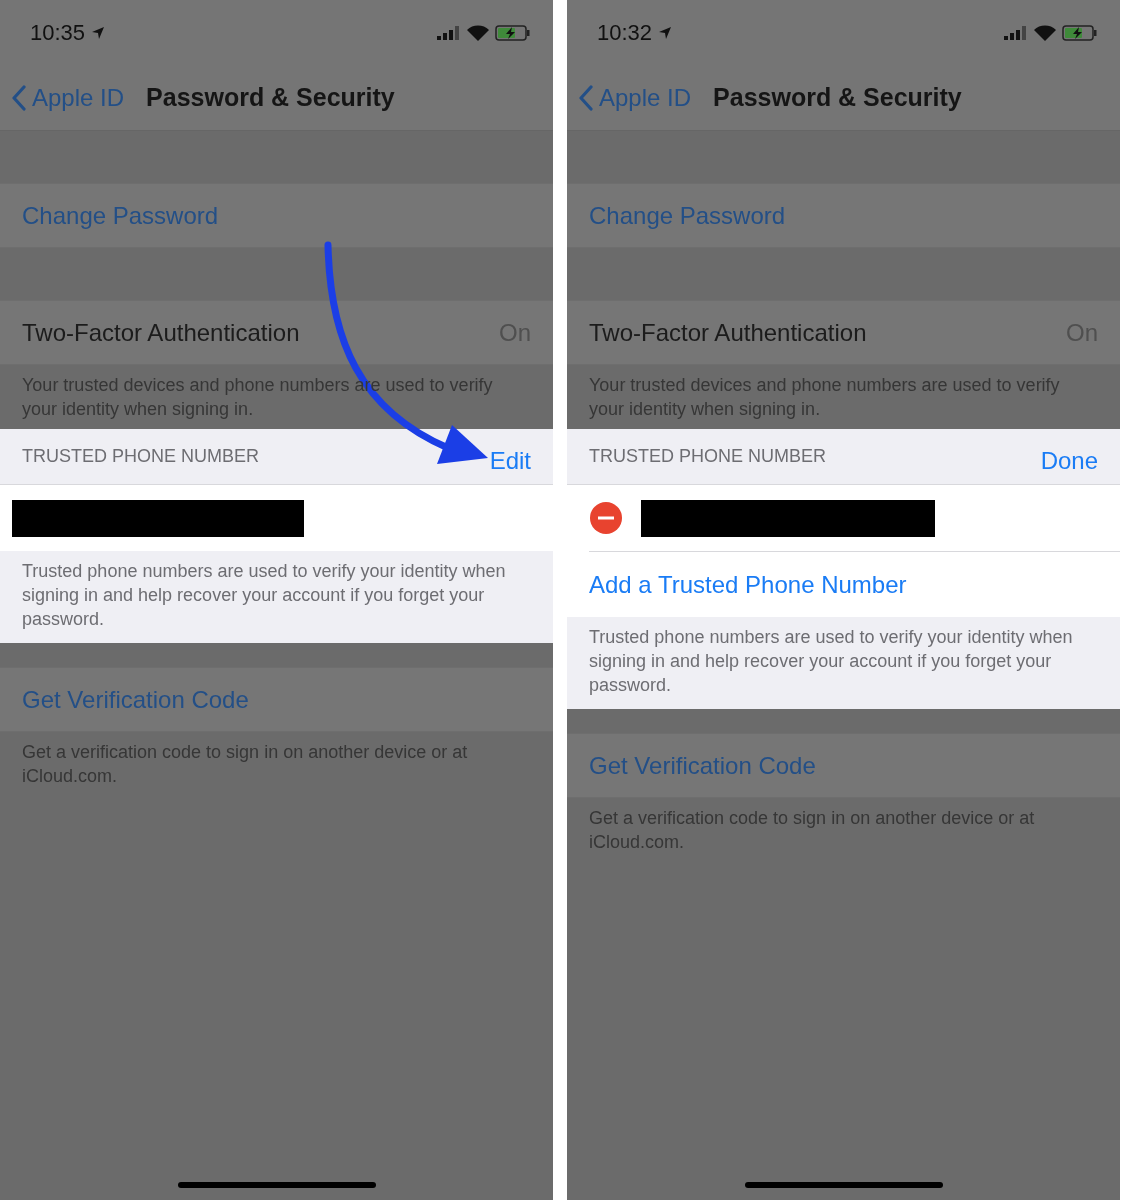 The width and height of the screenshot is (1121, 1200). I want to click on delete-icon, so click(606, 518).